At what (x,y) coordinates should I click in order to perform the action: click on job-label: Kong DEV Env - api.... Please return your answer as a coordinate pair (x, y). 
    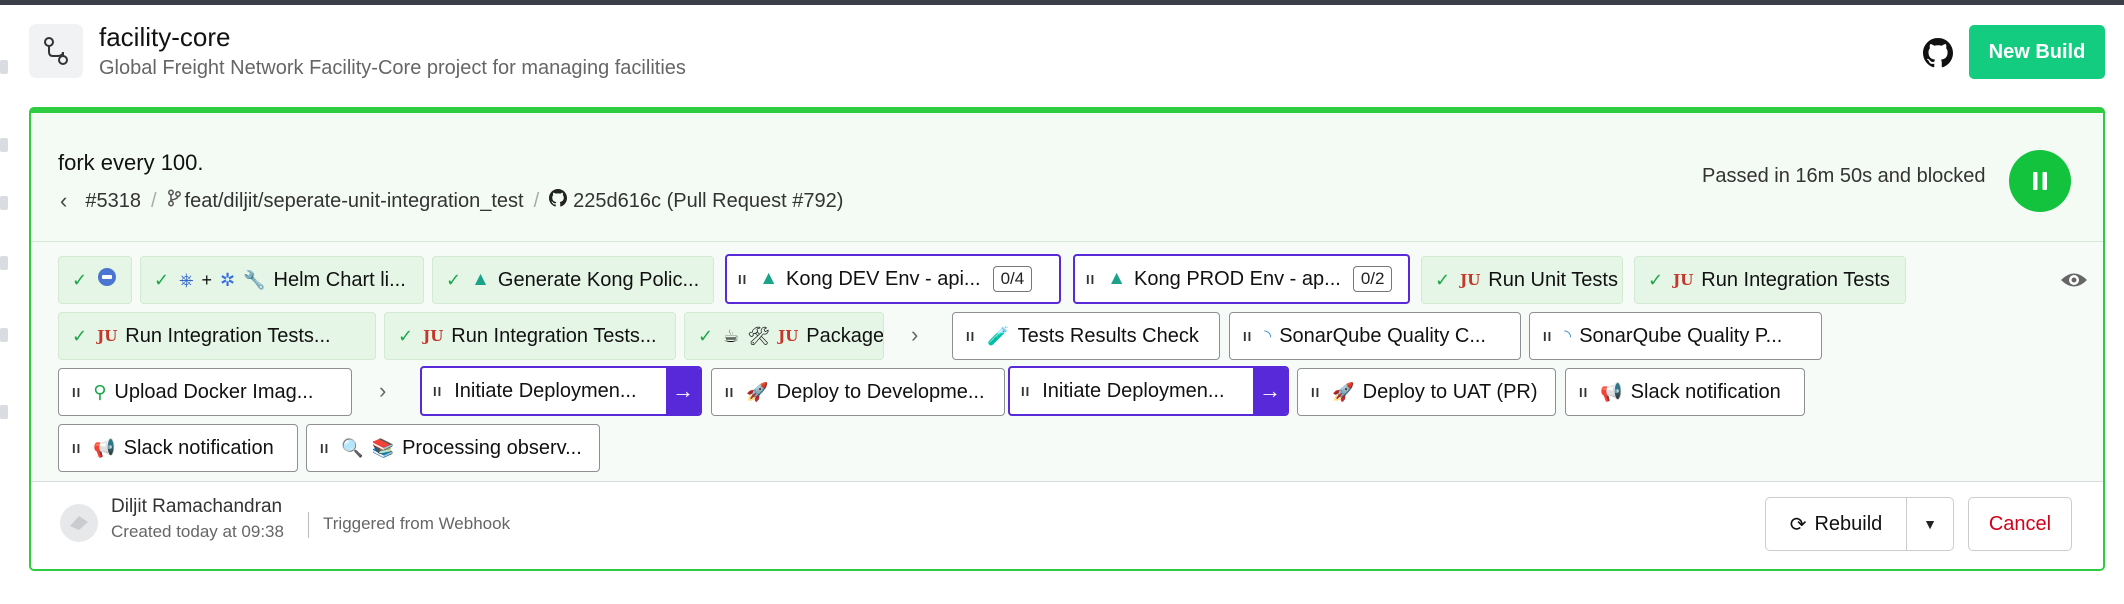
    Looking at the image, I should click on (883, 278).